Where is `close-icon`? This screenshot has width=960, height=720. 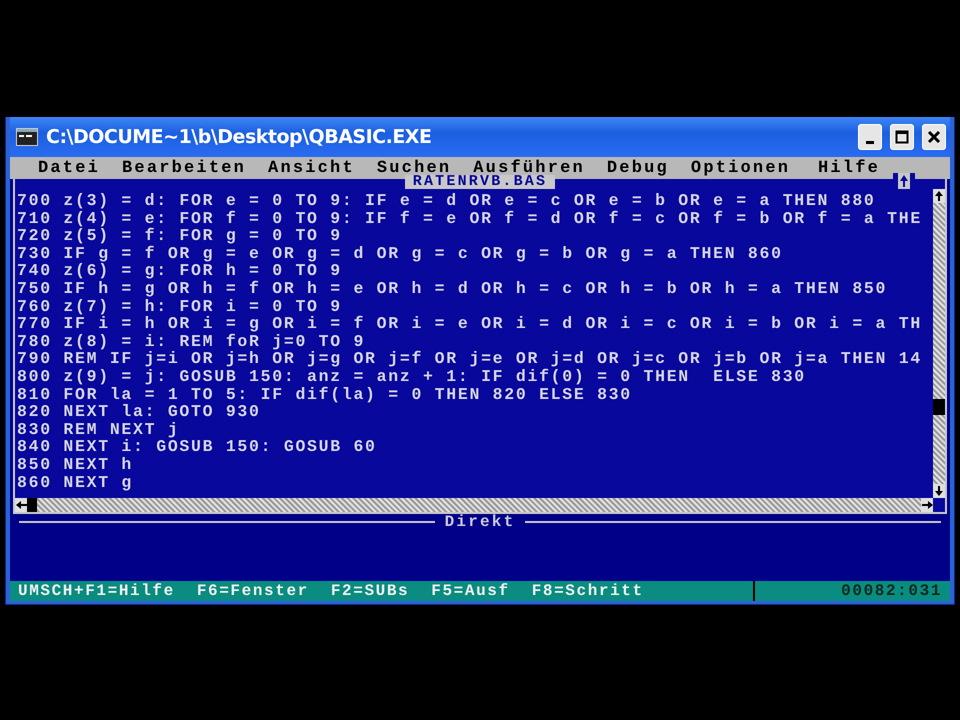
close-icon is located at coordinates (934, 137).